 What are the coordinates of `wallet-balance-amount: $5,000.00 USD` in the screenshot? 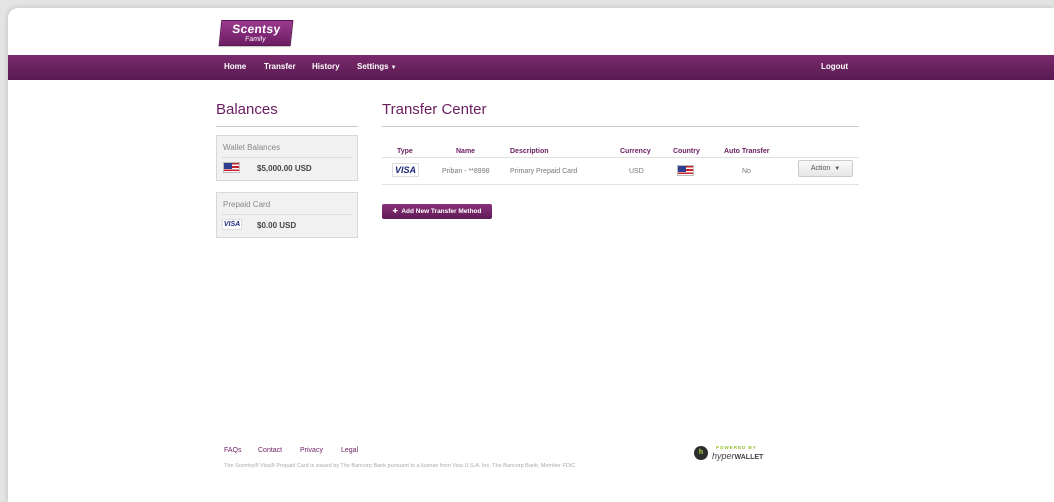 It's located at (284, 168).